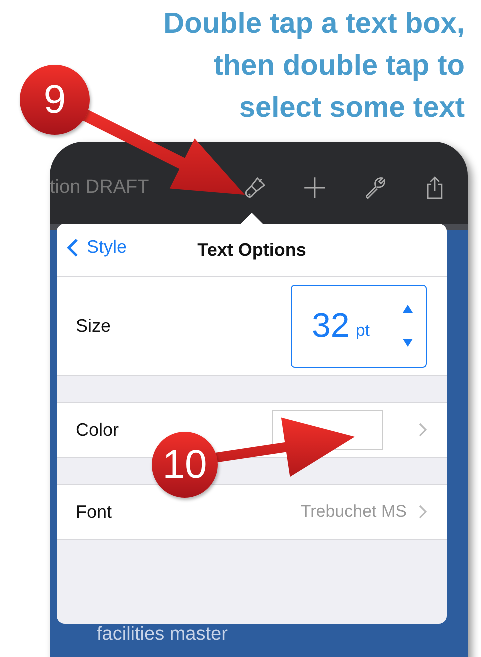  I want to click on instruction-caption: Double tap a text box, then double tap to select some text, so click(314, 66).